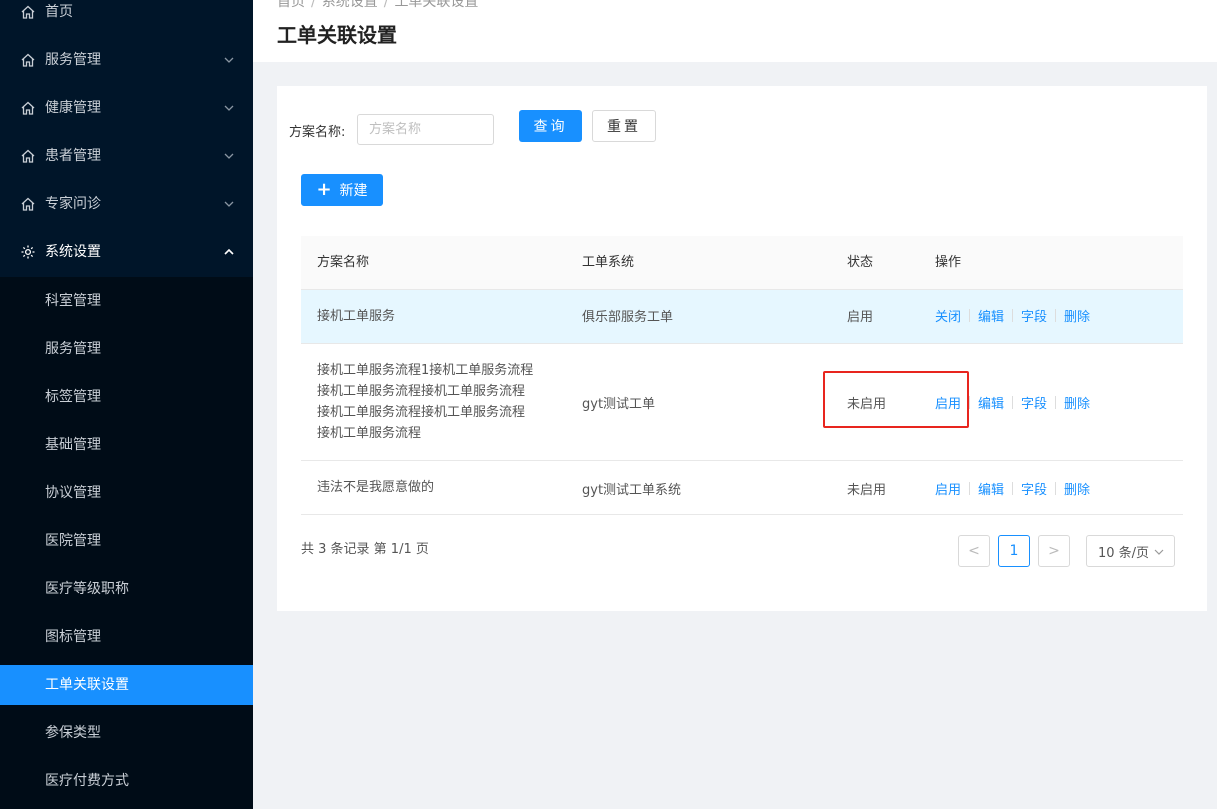  I want to click on chevron-right-icon: >, so click(1054, 551).